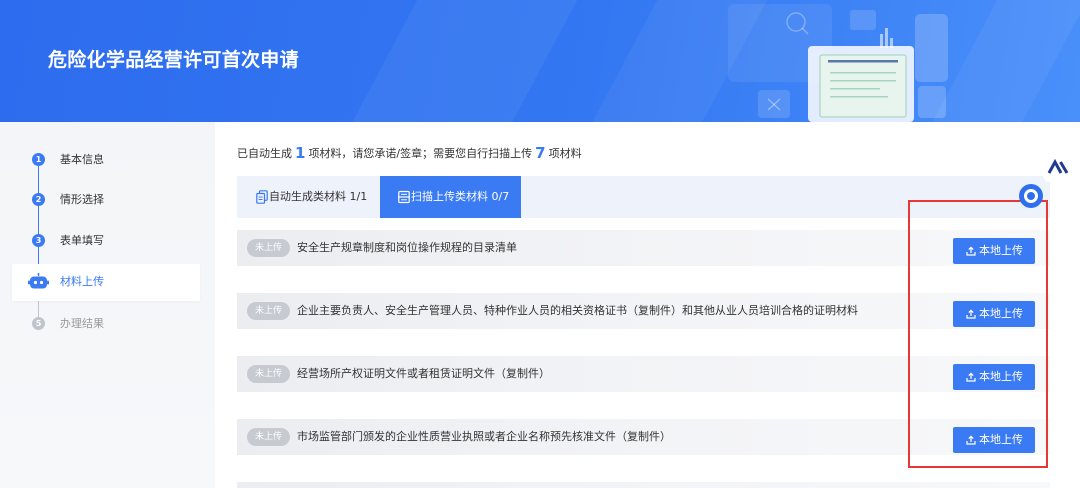 This screenshot has height=488, width=1080. What do you see at coordinates (643, 197) in the screenshot?
I see `material-tabs: 自动生成类材料 1/1 扫描上传类材料 0/7` at bounding box center [643, 197].